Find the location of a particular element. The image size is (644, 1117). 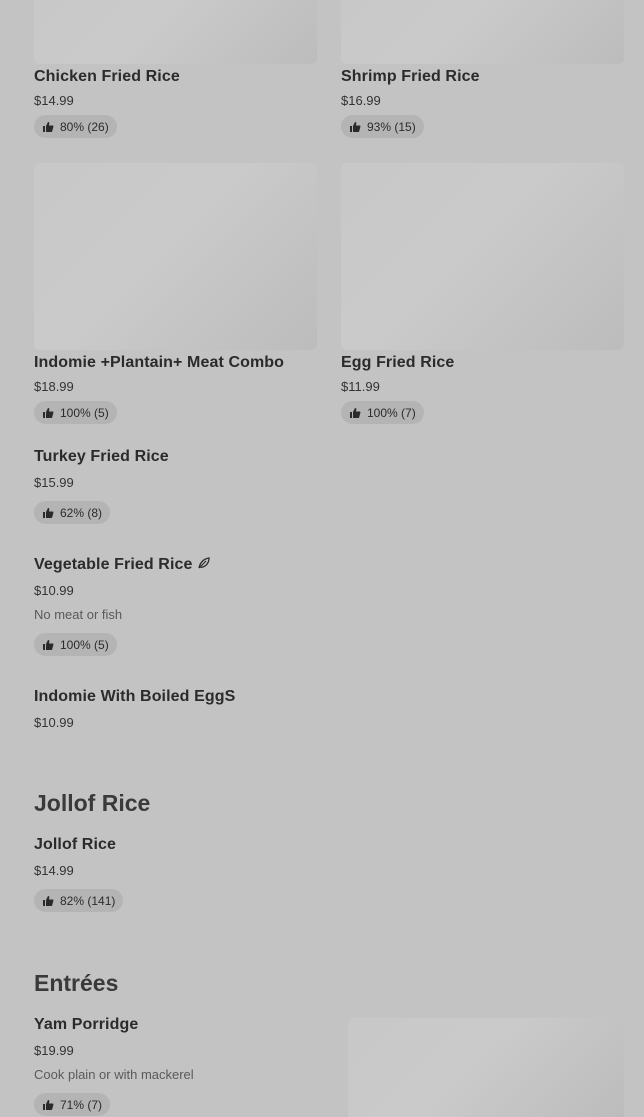

rating-badge: 100% (7) is located at coordinates (382, 412).